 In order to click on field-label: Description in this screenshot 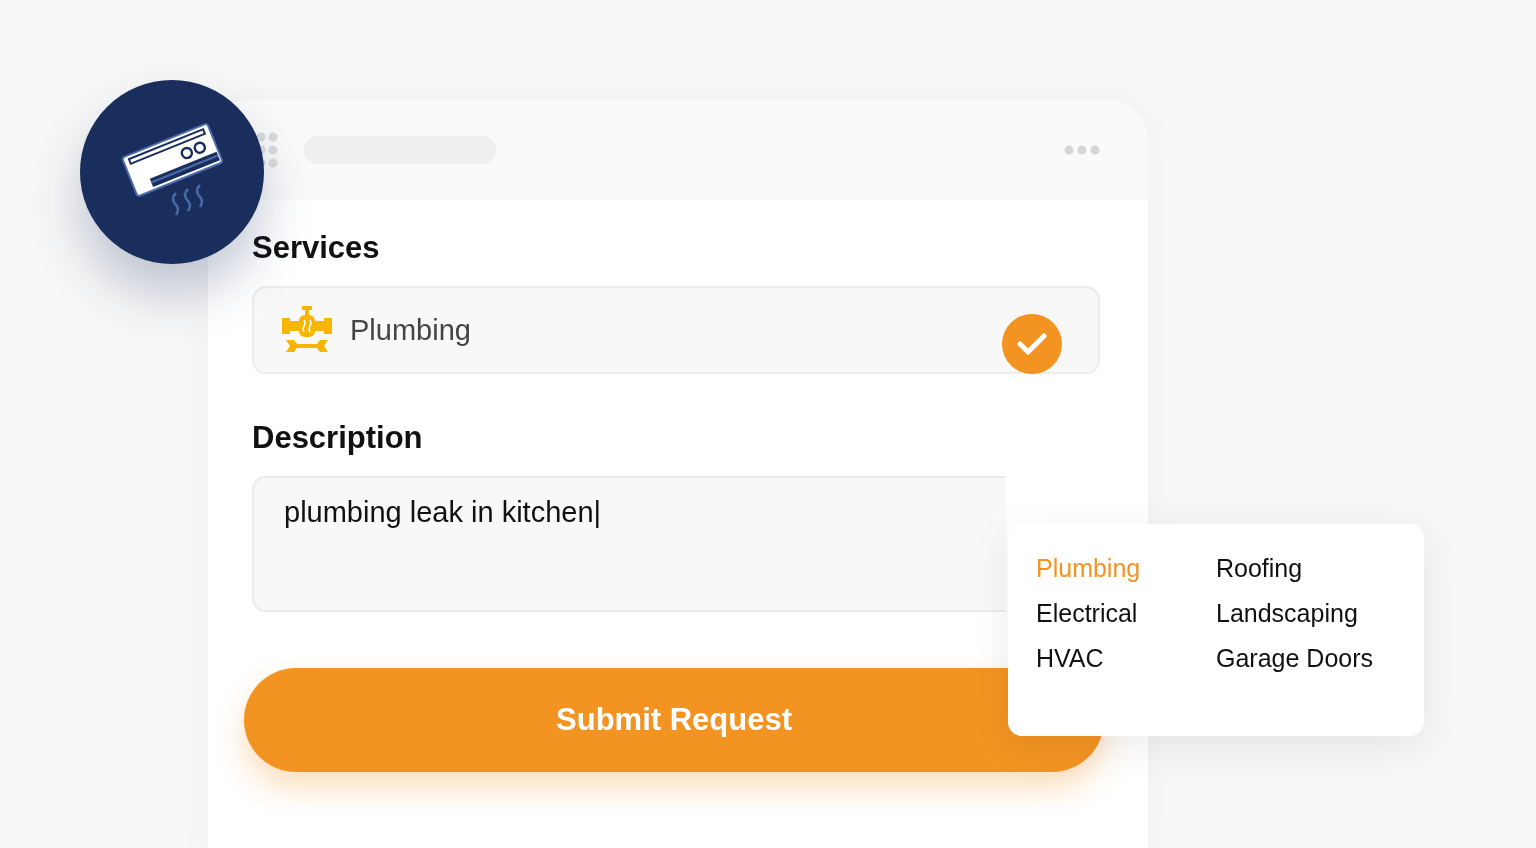, I will do `click(338, 438)`.